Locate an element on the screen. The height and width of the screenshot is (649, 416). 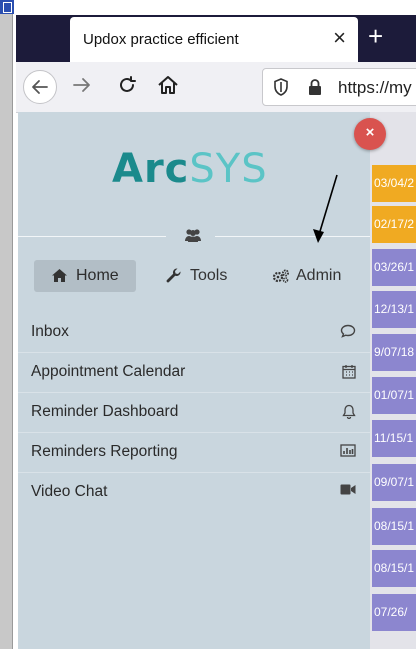
background-date-cell: 9/07/18 is located at coordinates (394, 352).